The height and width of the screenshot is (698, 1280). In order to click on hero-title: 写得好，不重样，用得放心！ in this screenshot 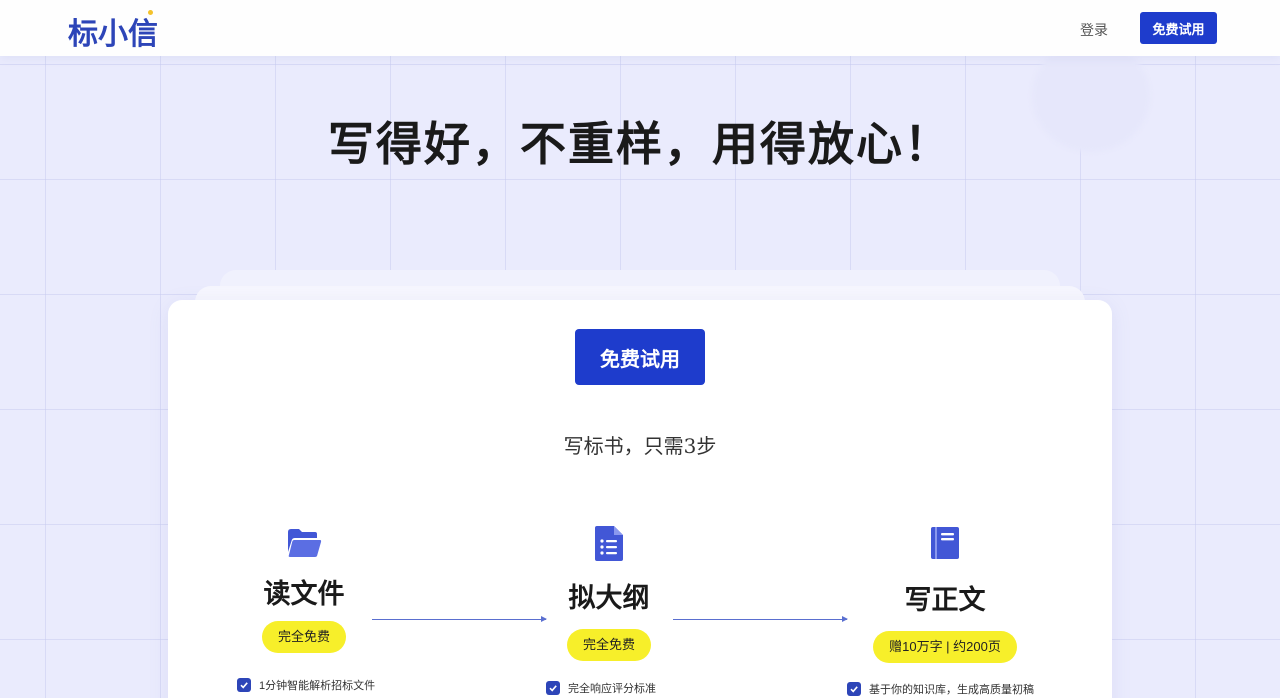, I will do `click(640, 144)`.